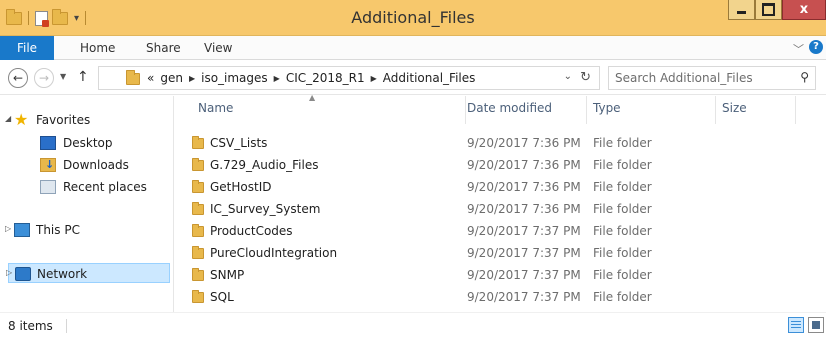  I want to click on search-icon: ⚲, so click(804, 77).